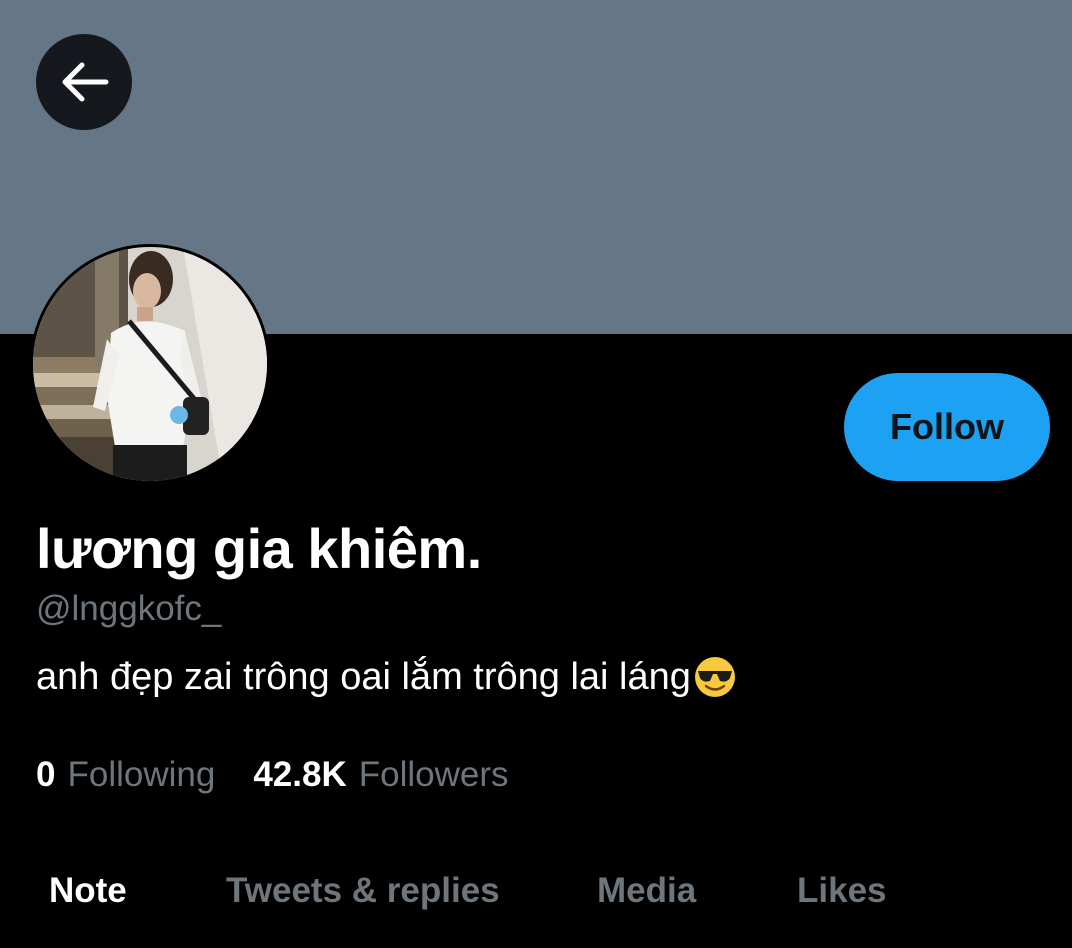 Image resolution: width=1072 pixels, height=948 pixels. What do you see at coordinates (300, 774) in the screenshot?
I see `followers-count: 42.8K` at bounding box center [300, 774].